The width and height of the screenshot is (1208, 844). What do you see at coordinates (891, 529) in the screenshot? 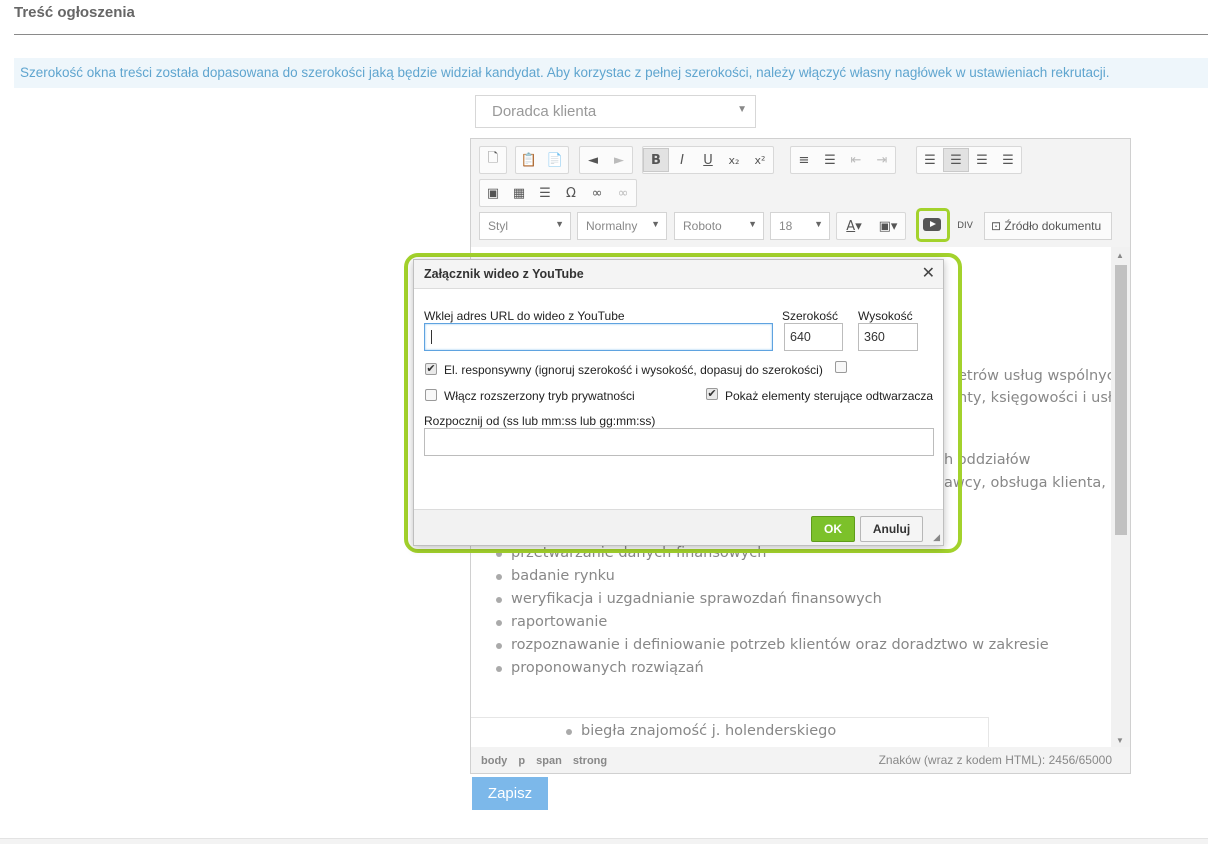
I see `cancel-button: Anuluj` at bounding box center [891, 529].